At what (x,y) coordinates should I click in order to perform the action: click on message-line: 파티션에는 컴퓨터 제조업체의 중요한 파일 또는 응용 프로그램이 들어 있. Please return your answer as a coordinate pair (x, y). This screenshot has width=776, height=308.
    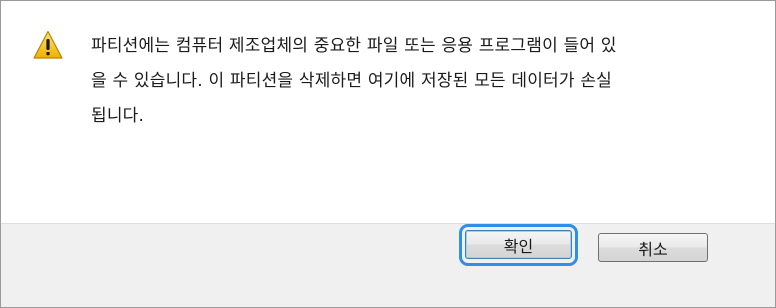
    Looking at the image, I should click on (354, 46).